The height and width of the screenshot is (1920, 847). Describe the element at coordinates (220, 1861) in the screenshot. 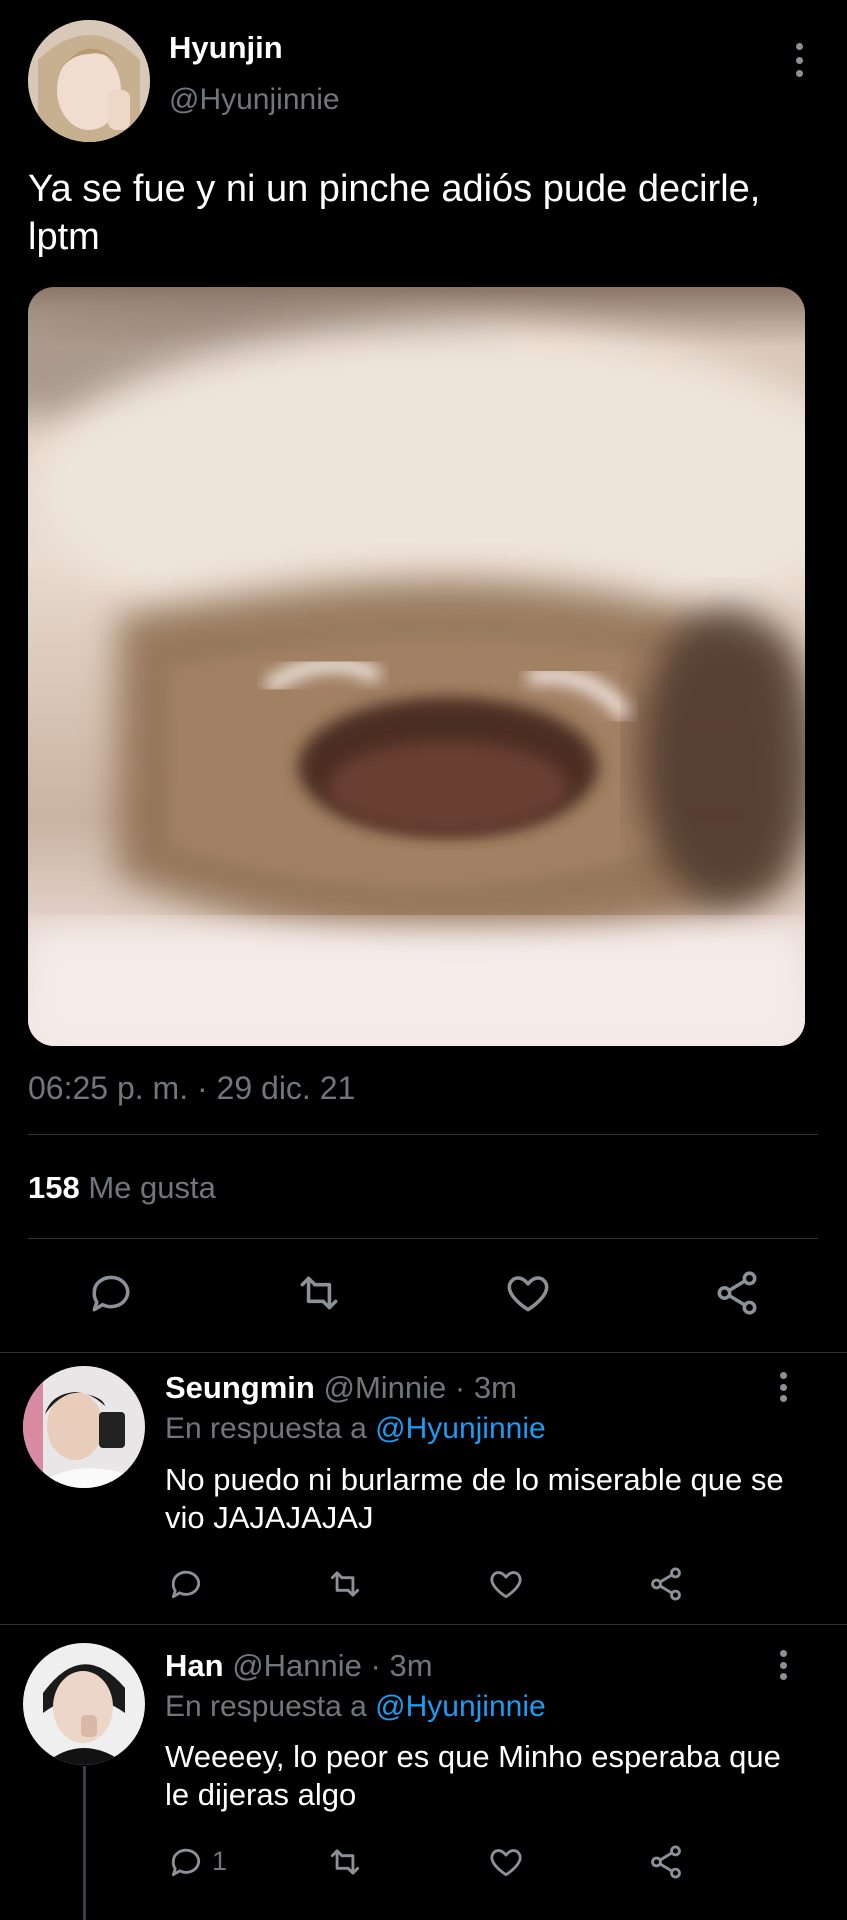

I see `reply-count: 1` at that location.